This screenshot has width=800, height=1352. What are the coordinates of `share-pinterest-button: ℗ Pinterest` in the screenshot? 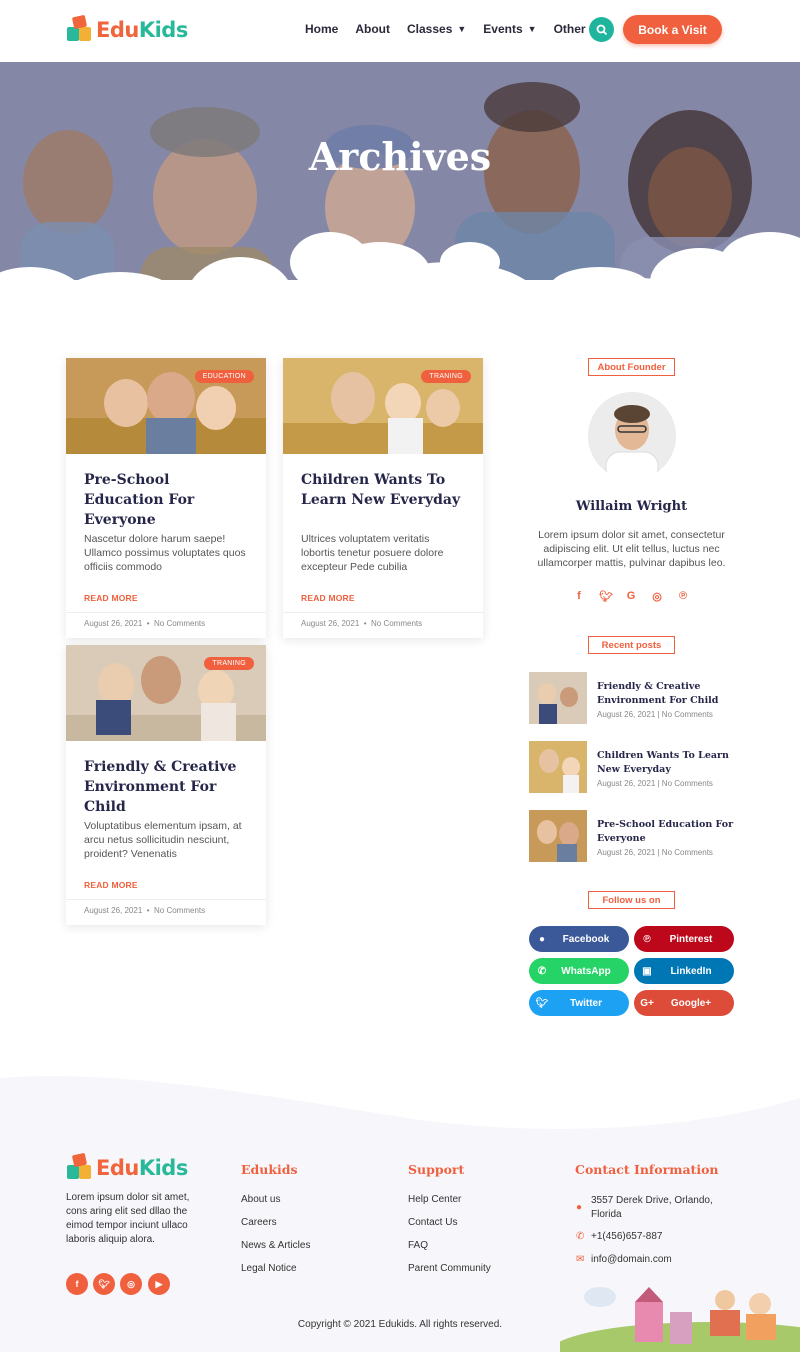 It's located at (684, 939).